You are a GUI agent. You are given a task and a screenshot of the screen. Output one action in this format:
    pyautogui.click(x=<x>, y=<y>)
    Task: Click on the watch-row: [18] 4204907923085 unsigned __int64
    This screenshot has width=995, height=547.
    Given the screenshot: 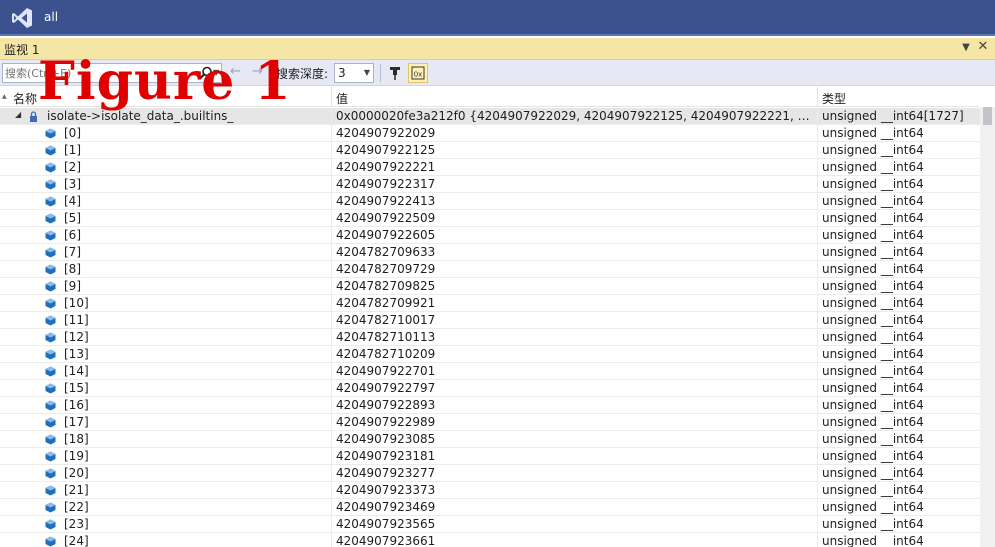 What is the action you would take?
    pyautogui.click(x=490, y=439)
    